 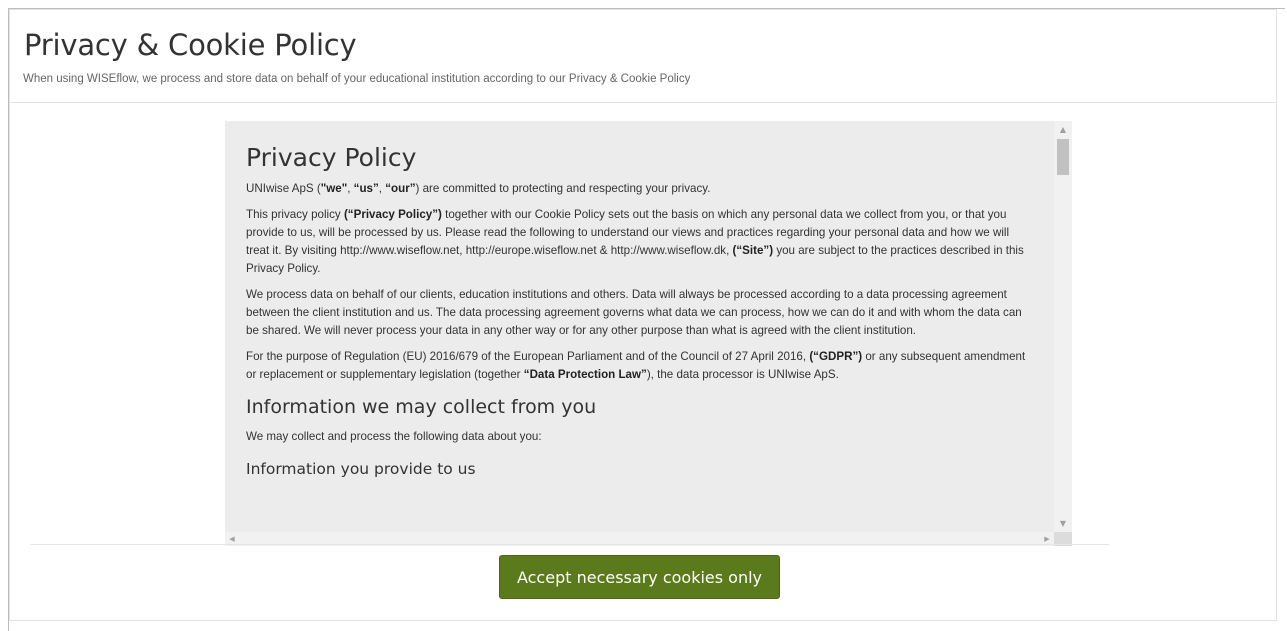 I want to click on bold-term: “our”, so click(x=400, y=188).